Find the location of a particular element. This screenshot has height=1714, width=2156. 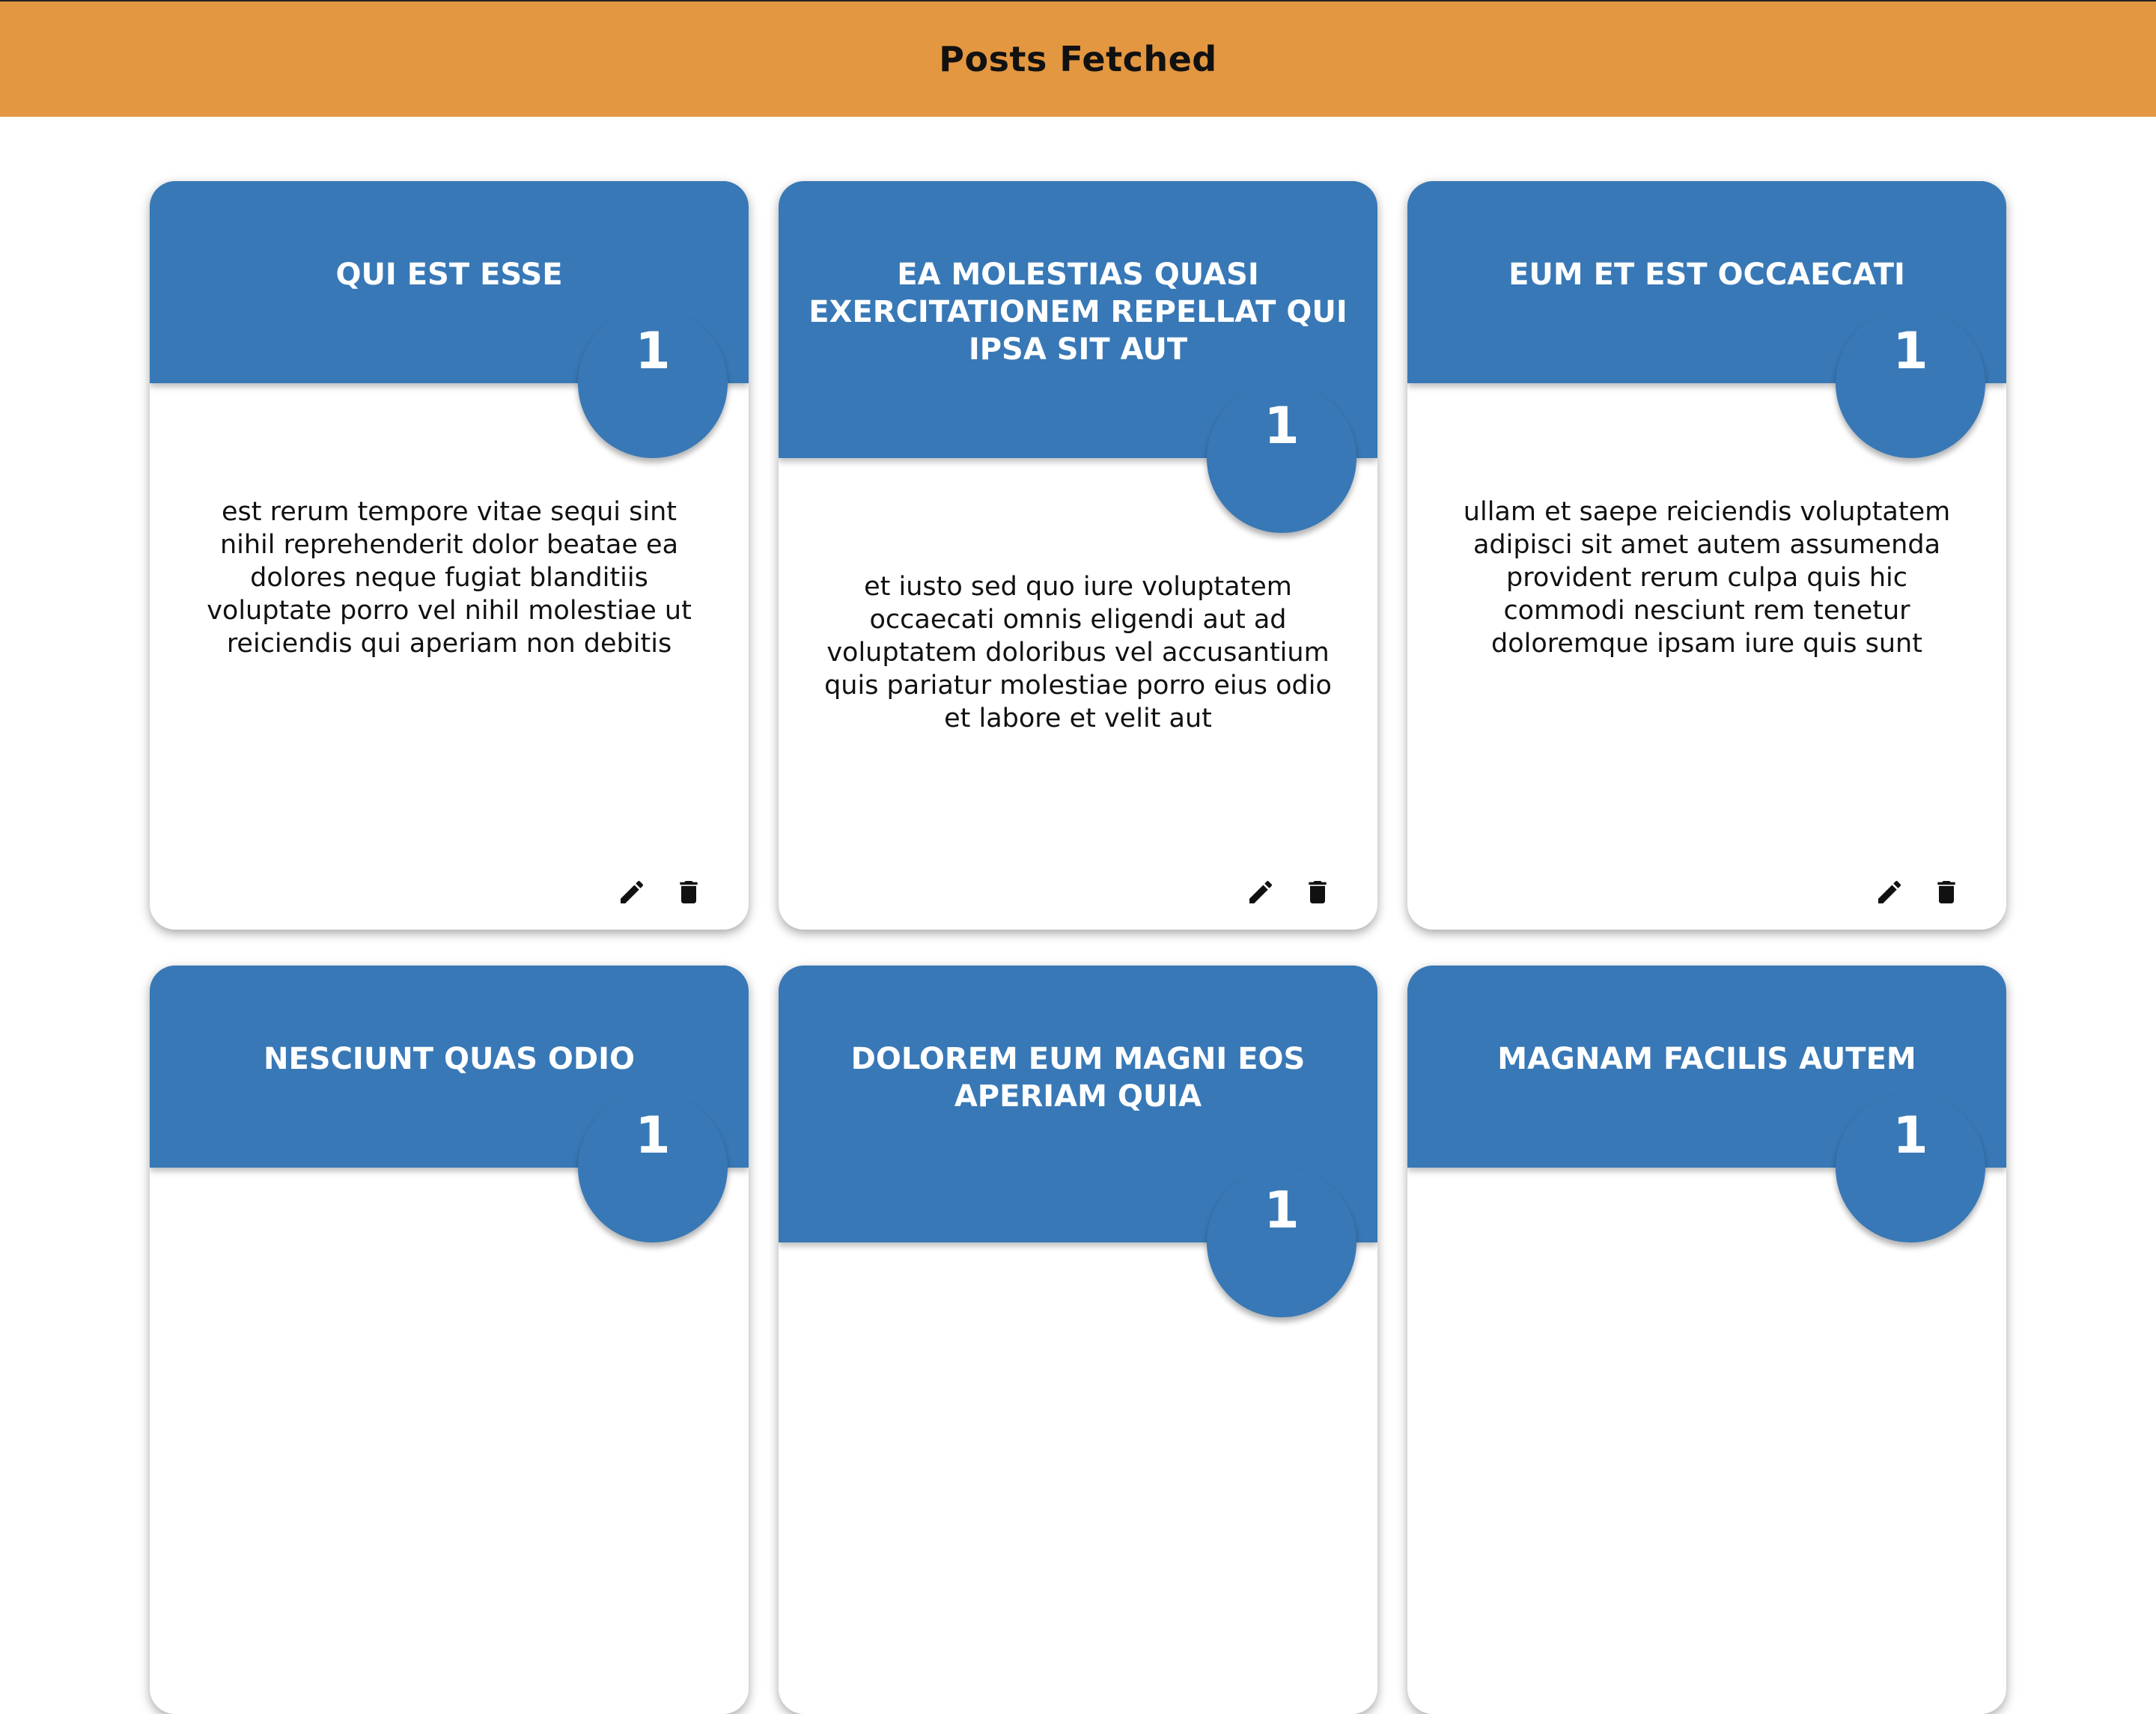

post-title: magnam facilis autem is located at coordinates (1706, 1059).